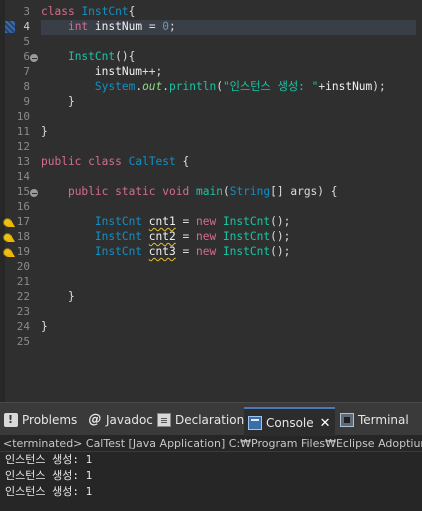 The width and height of the screenshot is (422, 511). Describe the element at coordinates (164, 419) in the screenshot. I see `declaration-icon` at that location.